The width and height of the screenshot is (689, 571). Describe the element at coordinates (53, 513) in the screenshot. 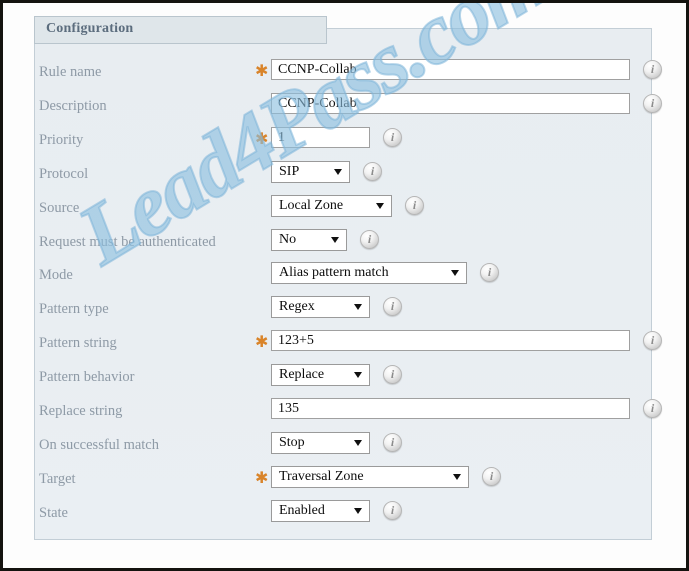

I see `field-label: State` at that location.